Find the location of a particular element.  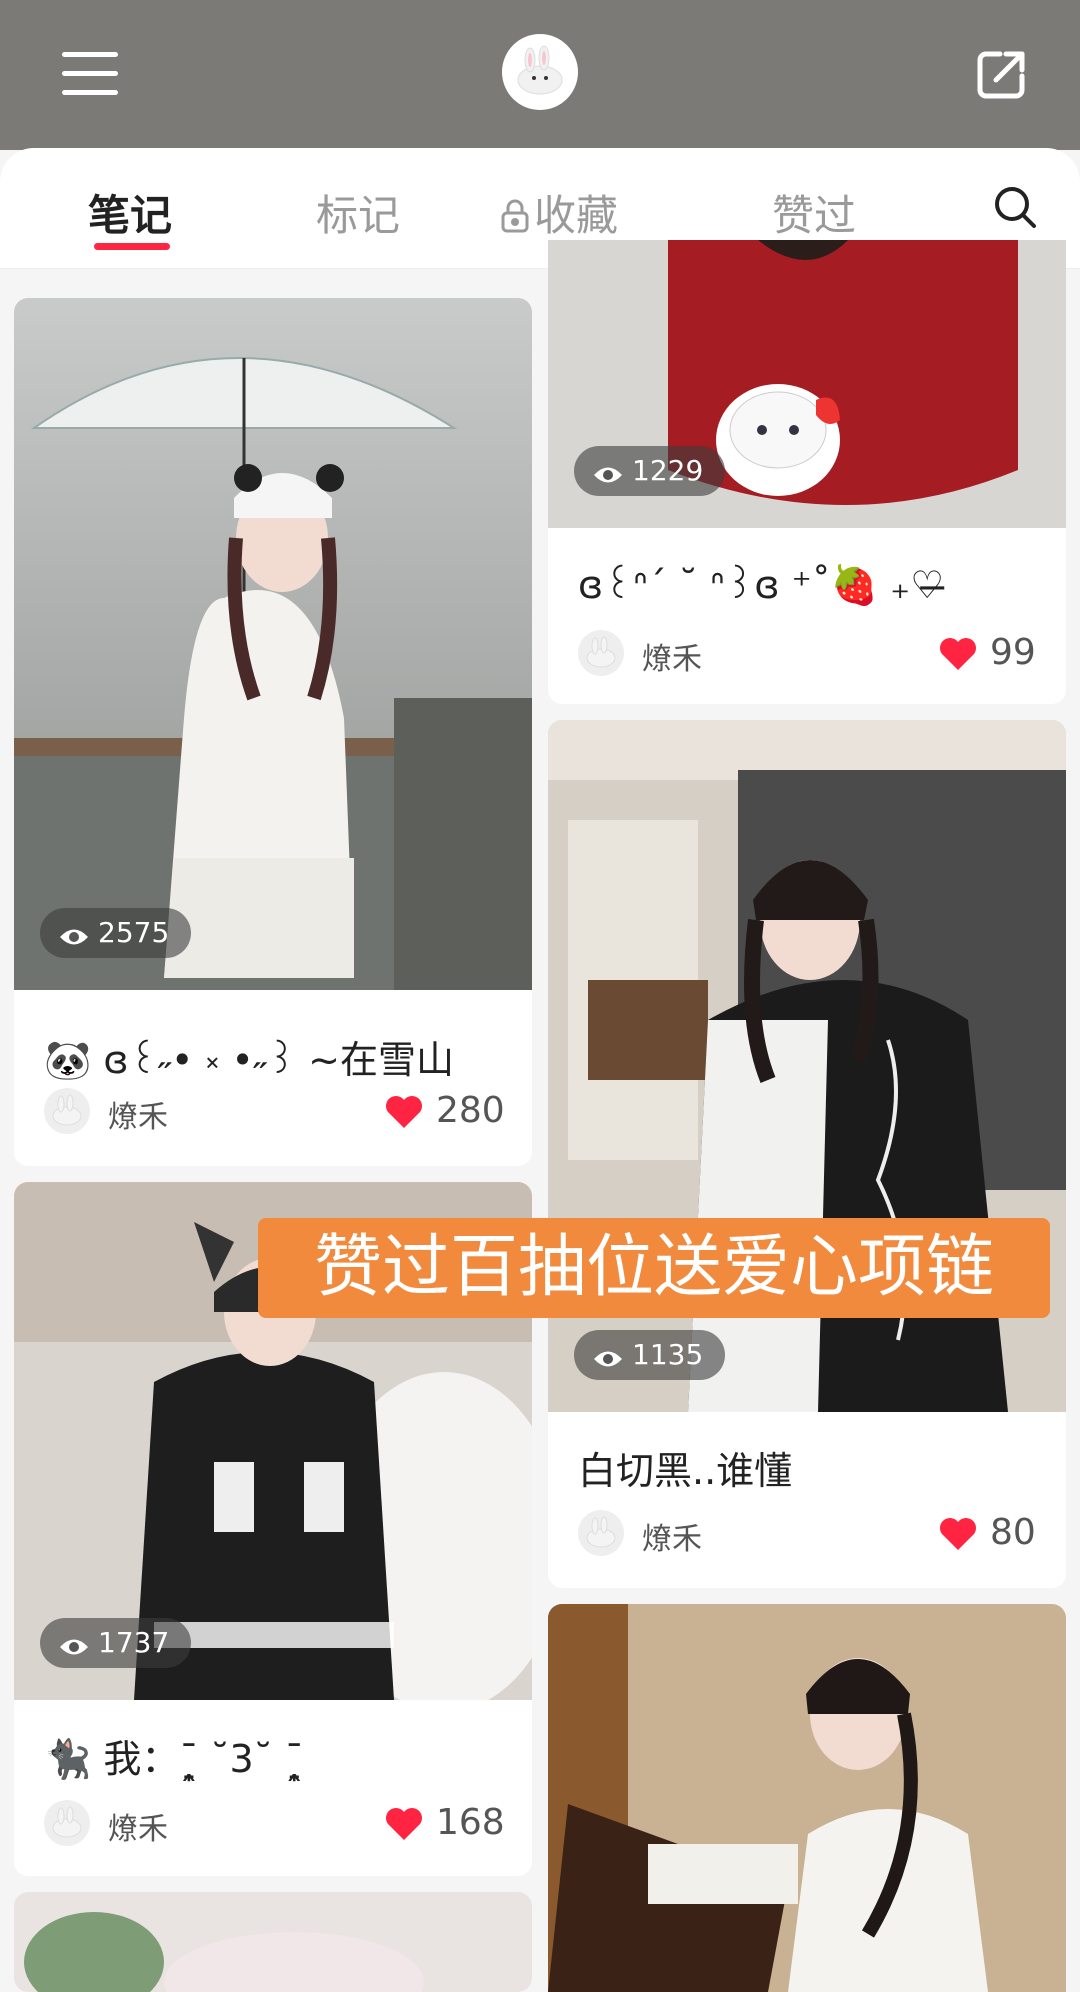

tab-liked: 赞过 is located at coordinates (814, 212).